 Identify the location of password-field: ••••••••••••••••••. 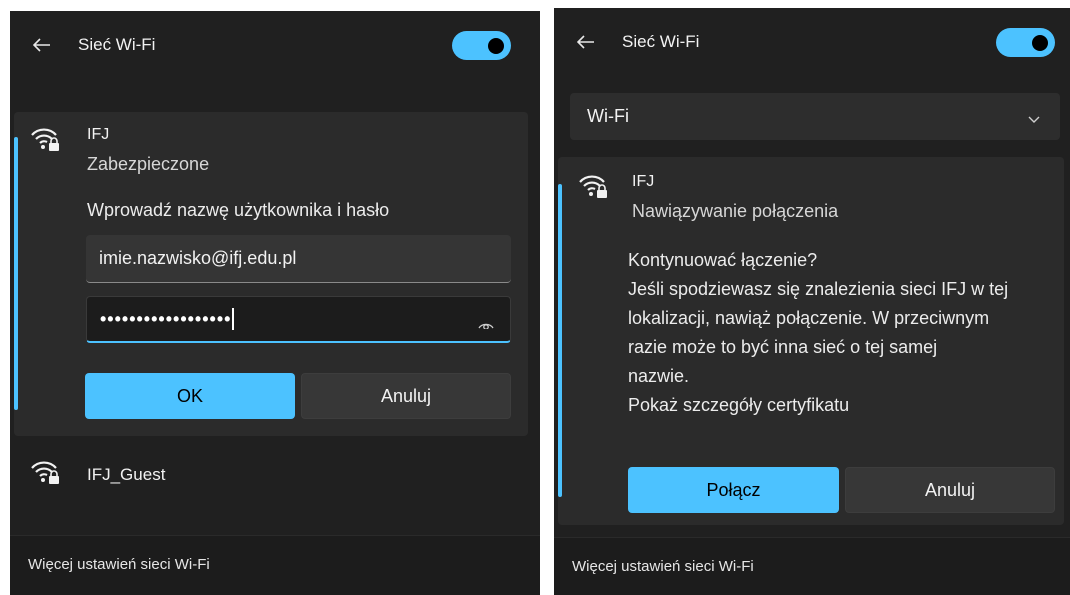
(298, 319).